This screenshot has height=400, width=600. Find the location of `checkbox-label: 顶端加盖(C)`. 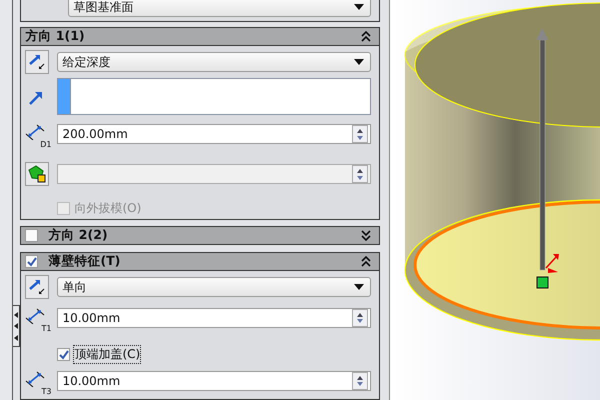

checkbox-label: 顶端加盖(C) is located at coordinates (107, 354).